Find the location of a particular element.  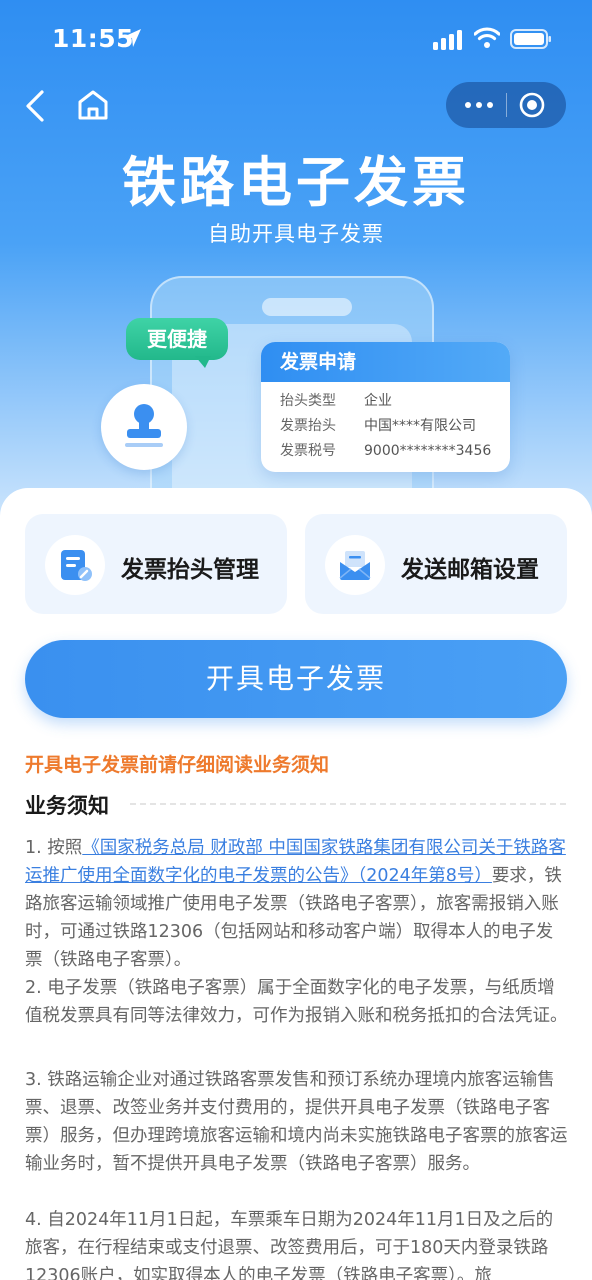

issue-invoice-button: 开具电子发票 is located at coordinates (296, 679).